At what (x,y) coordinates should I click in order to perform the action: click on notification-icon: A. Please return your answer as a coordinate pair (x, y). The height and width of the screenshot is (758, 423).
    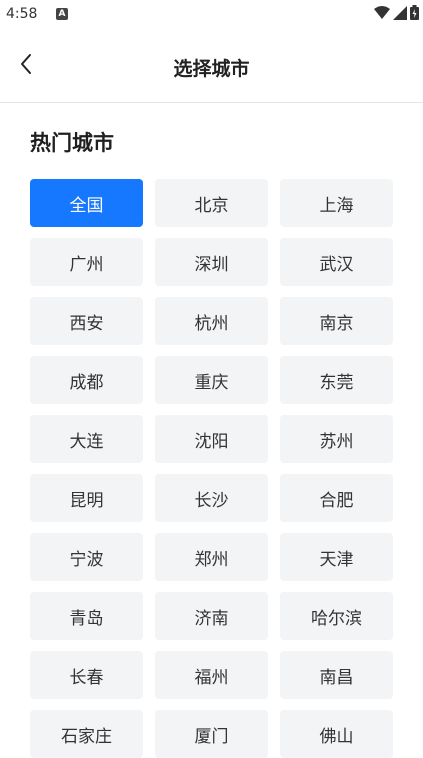
    Looking at the image, I should click on (62, 14).